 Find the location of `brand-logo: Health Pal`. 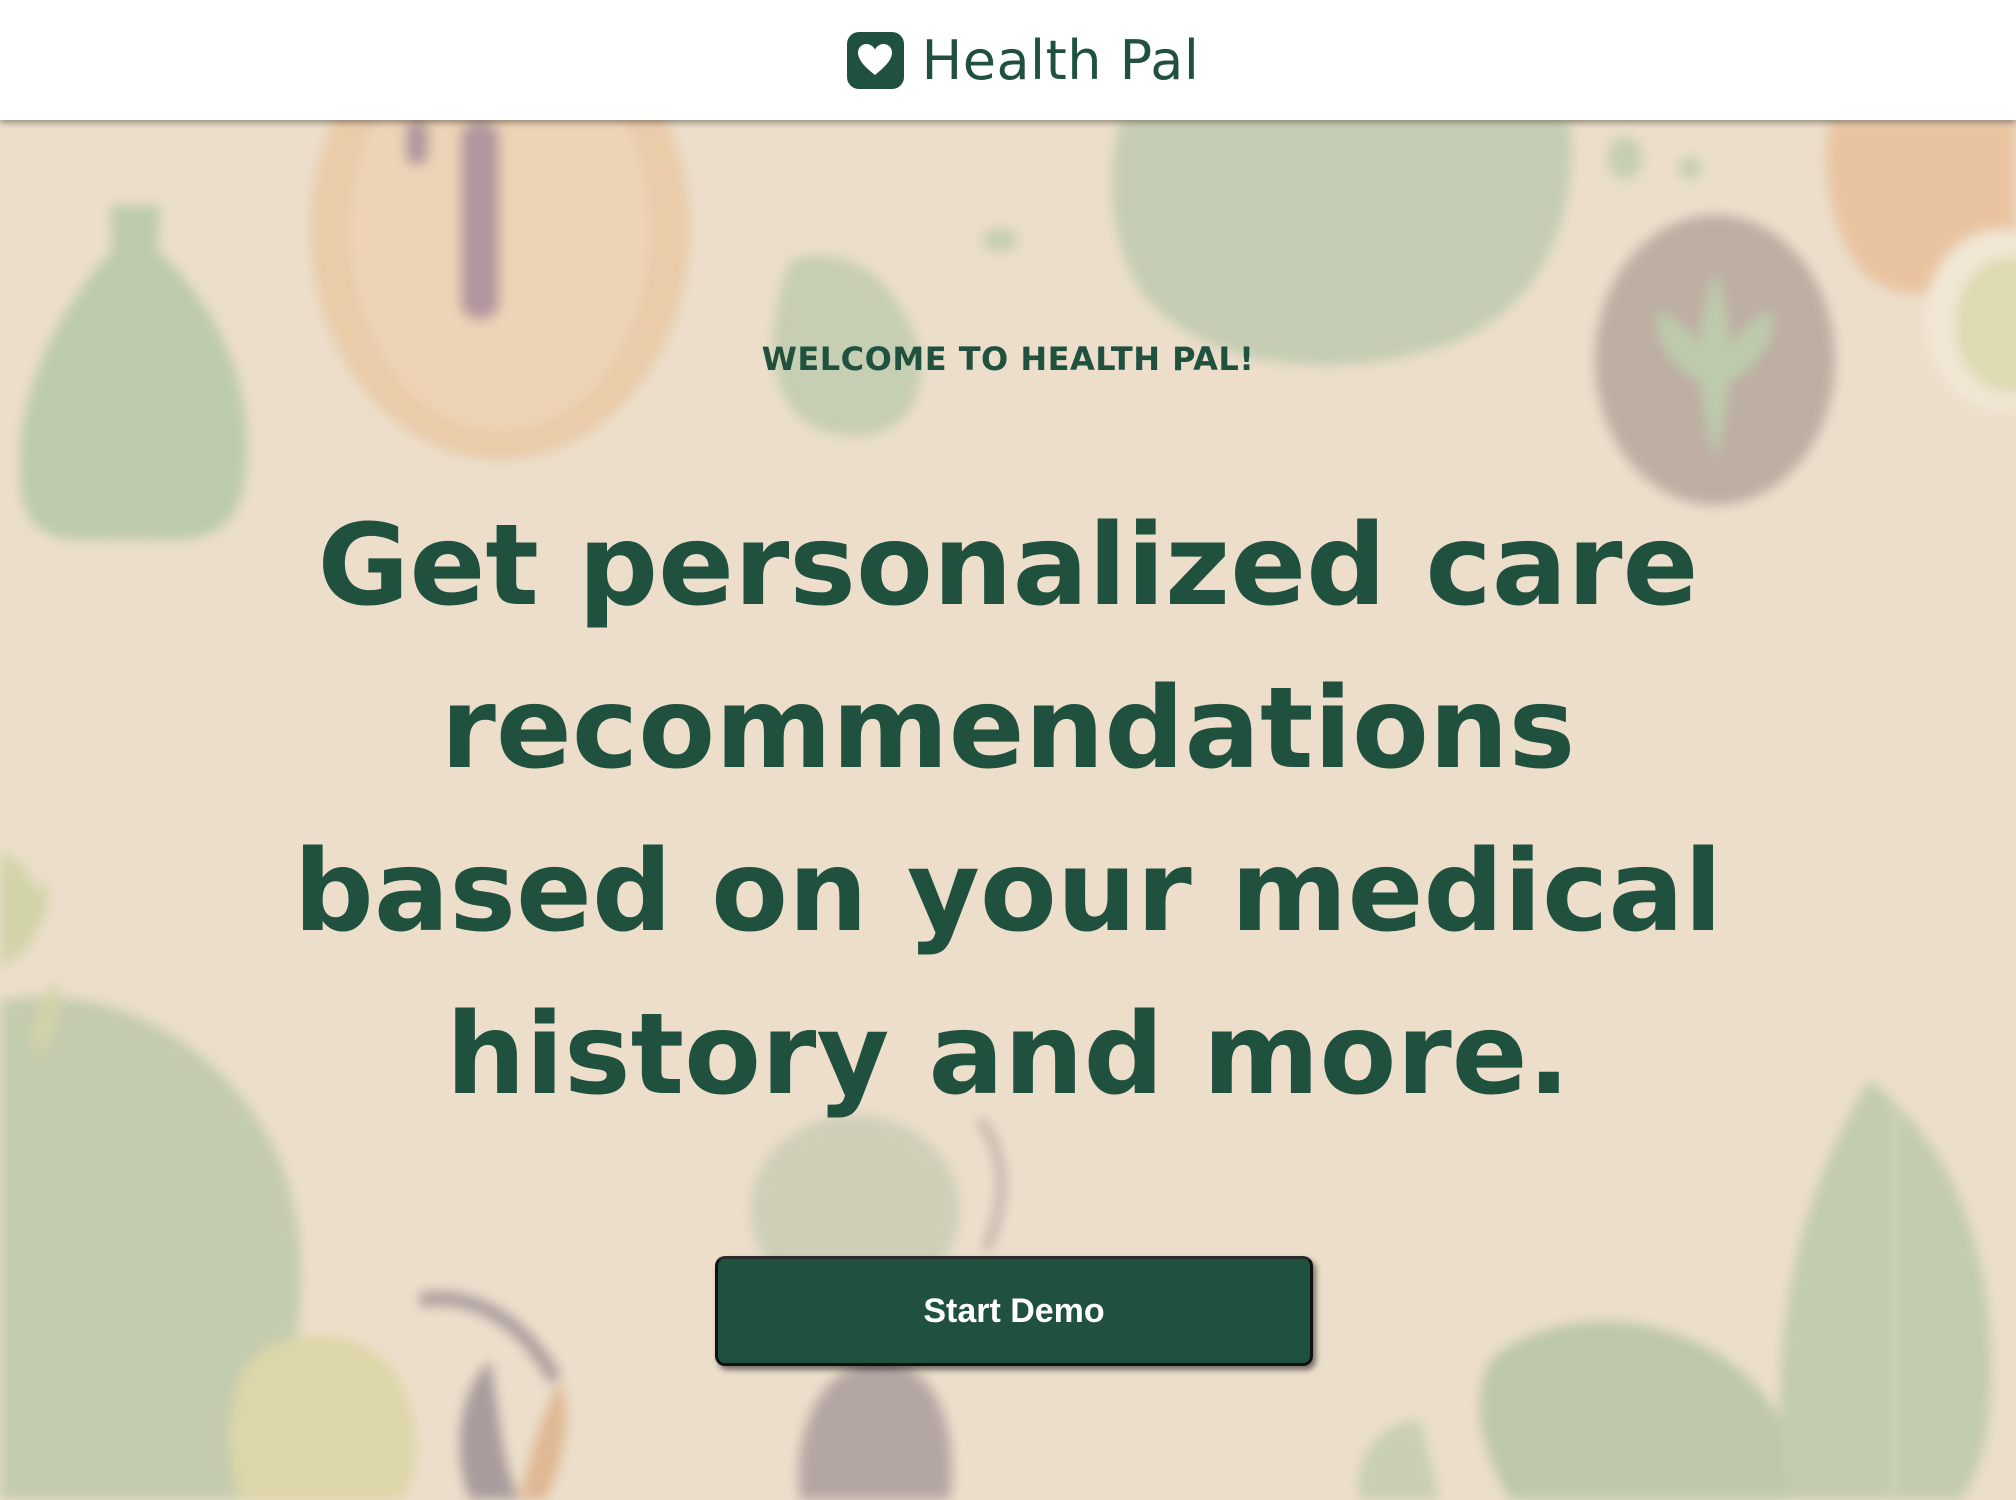

brand-logo: Health Pal is located at coordinates (1023, 60).